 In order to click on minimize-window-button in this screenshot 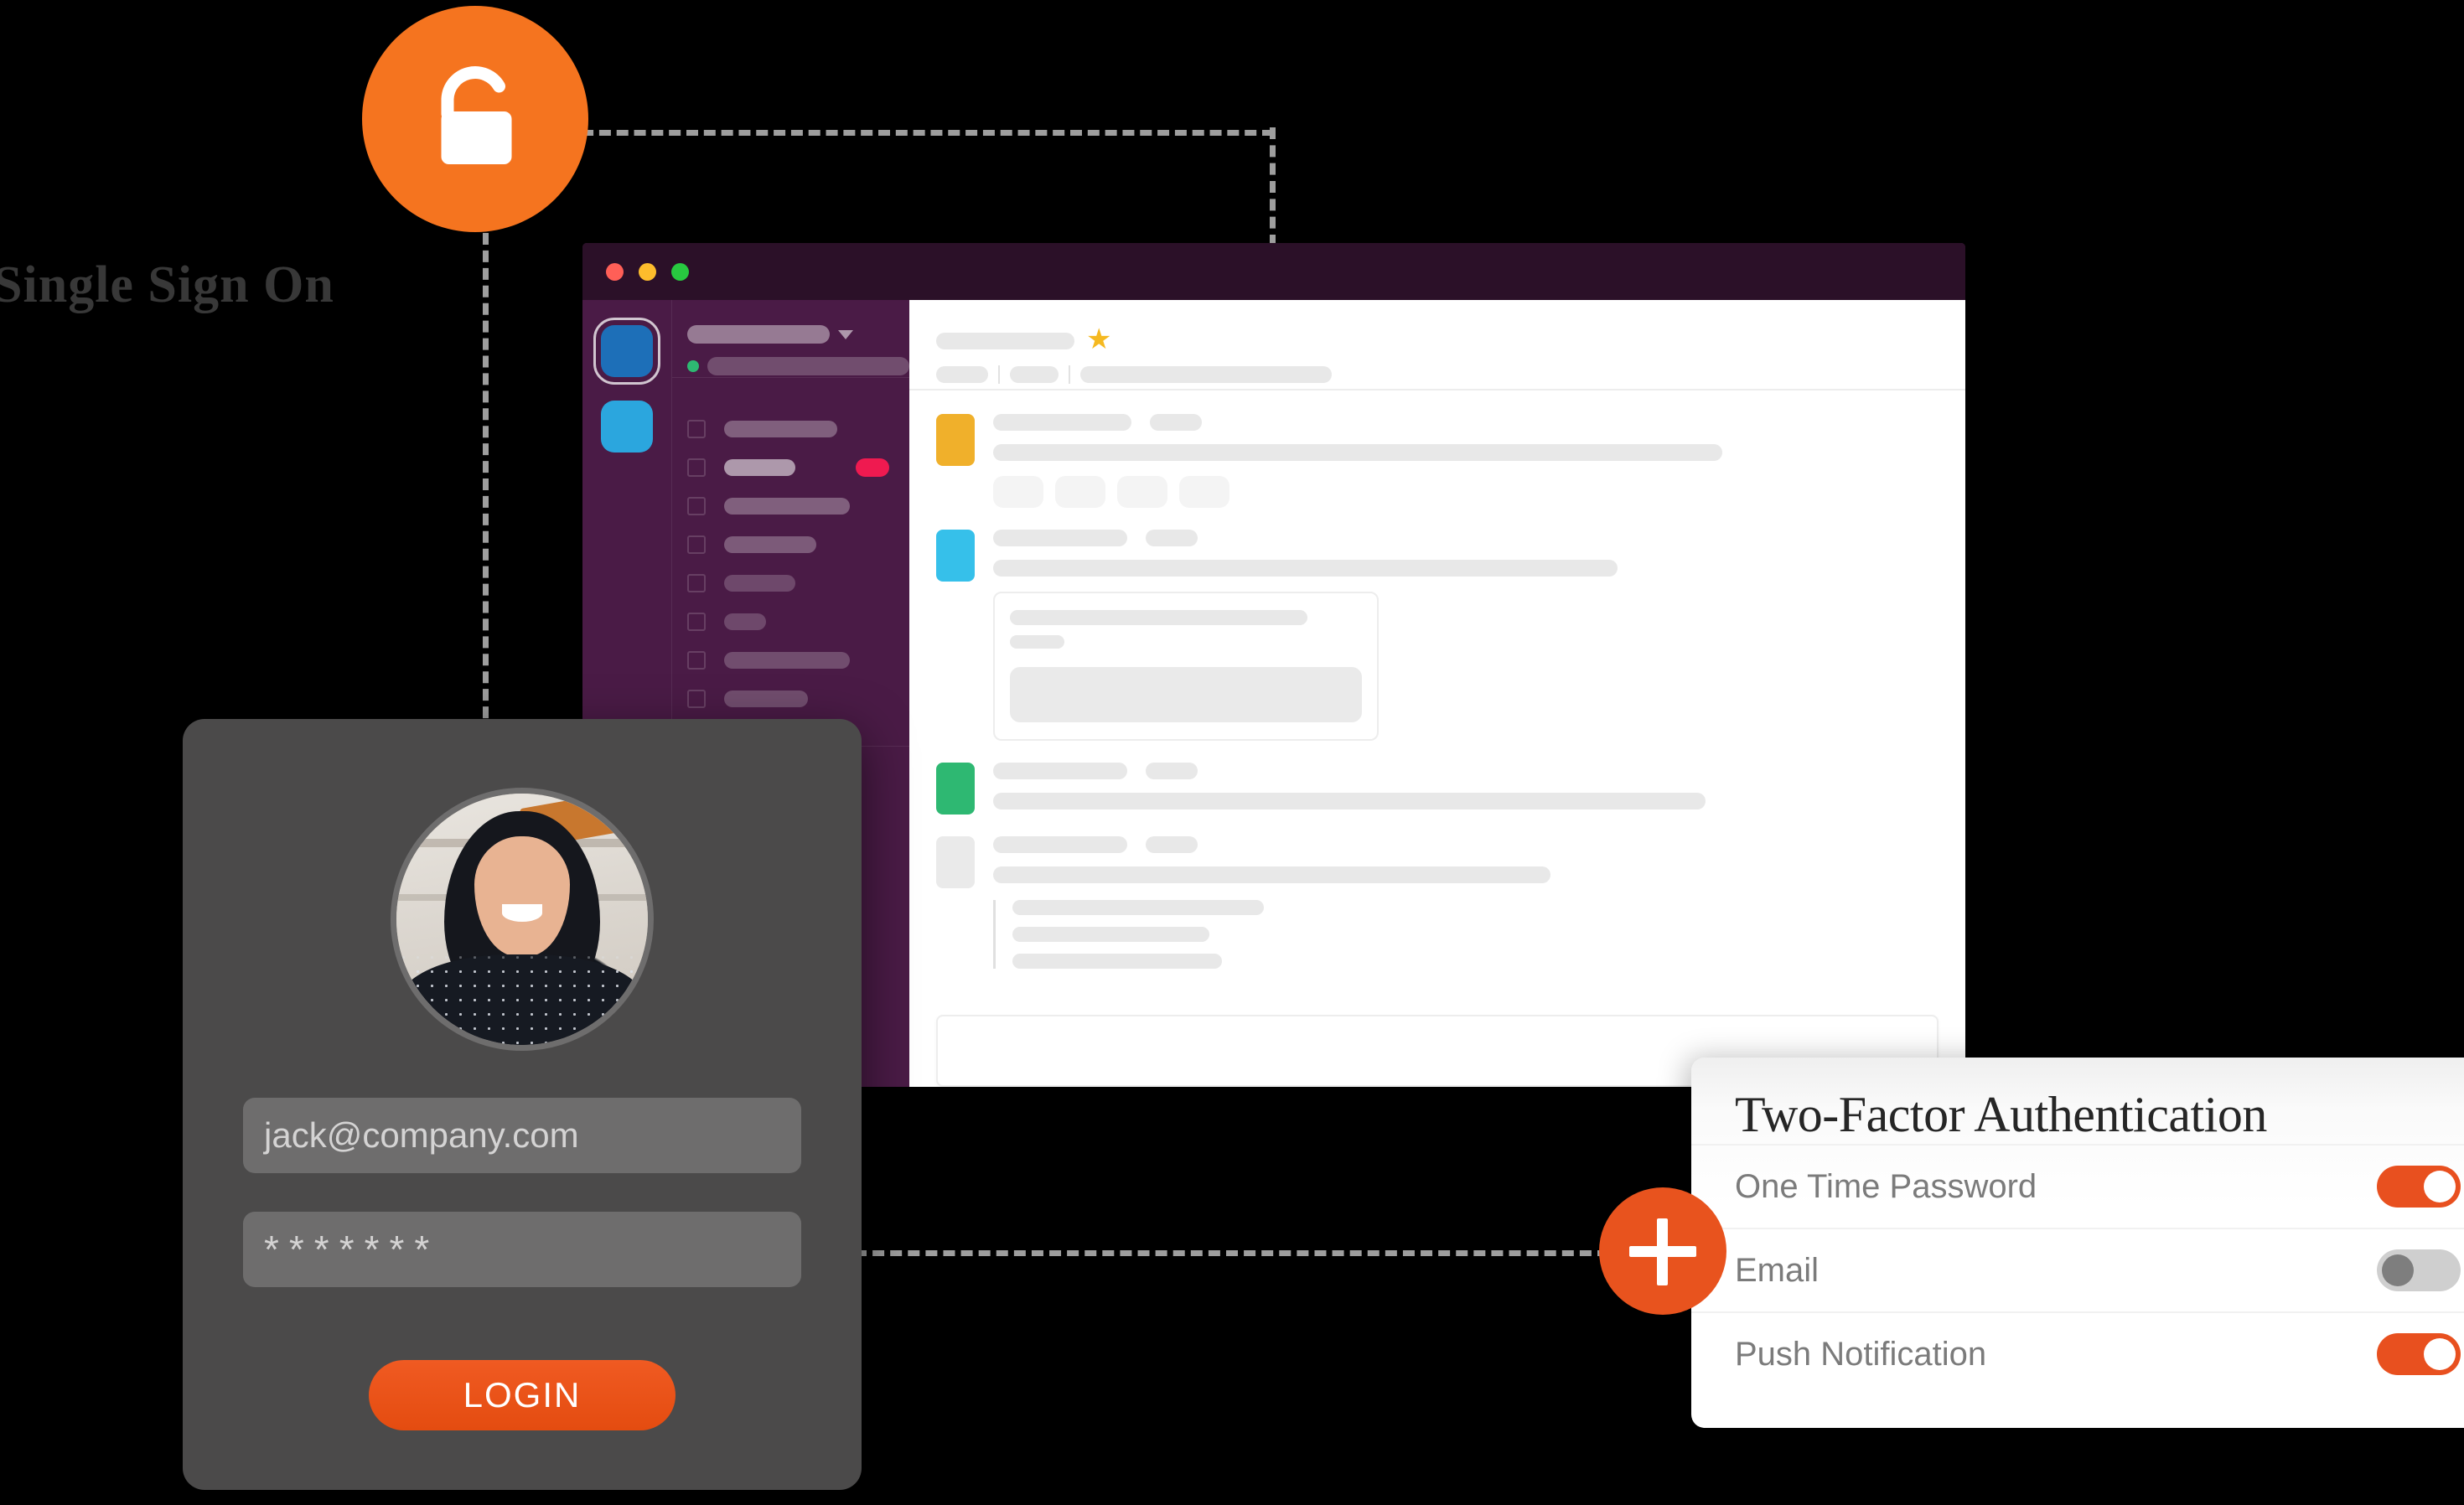, I will do `click(647, 271)`.